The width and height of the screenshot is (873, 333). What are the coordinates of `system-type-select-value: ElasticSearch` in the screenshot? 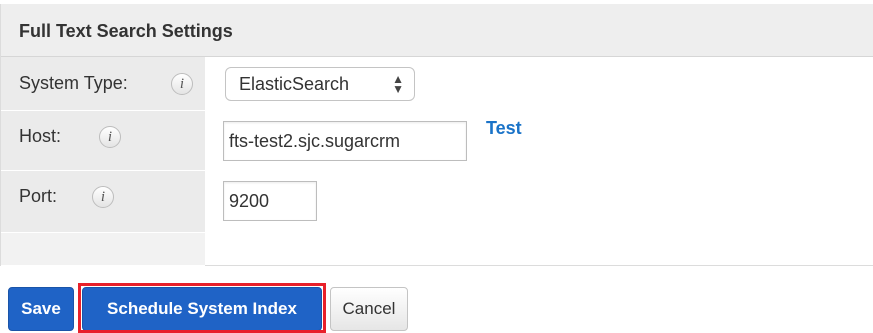 It's located at (294, 84).